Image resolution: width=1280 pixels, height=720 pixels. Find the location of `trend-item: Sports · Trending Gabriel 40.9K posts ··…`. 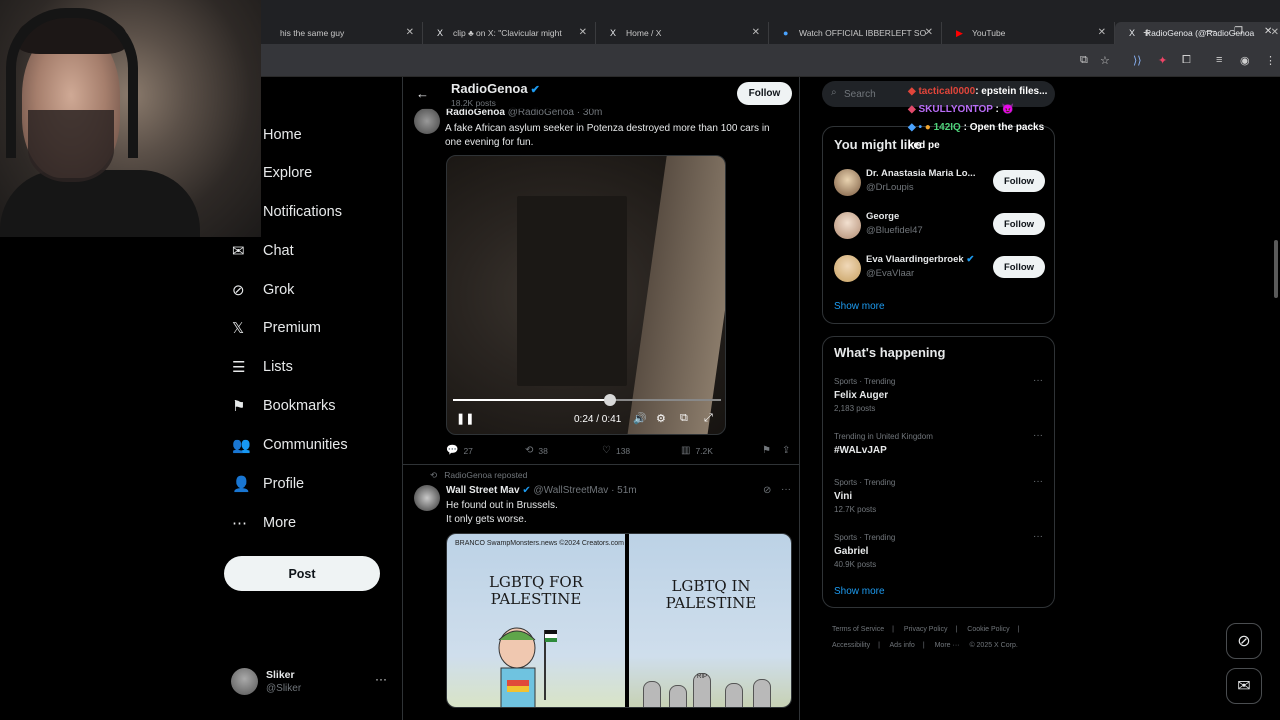

trend-item: Sports · Trending Gabriel 40.9K posts ··… is located at coordinates (941, 552).